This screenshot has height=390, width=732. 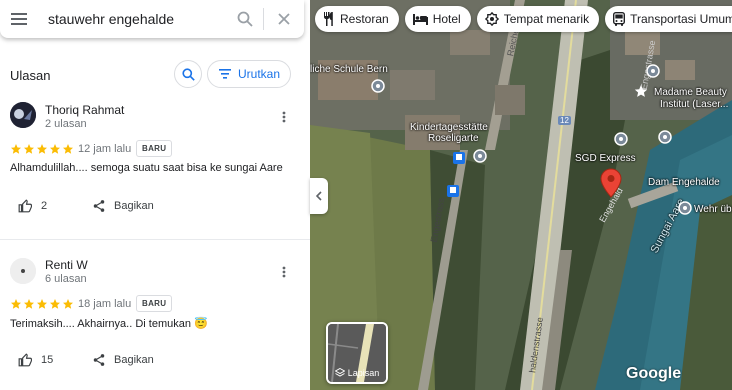 What do you see at coordinates (690, 92) in the screenshot?
I see `place-label-madame: Madame Beauty` at bounding box center [690, 92].